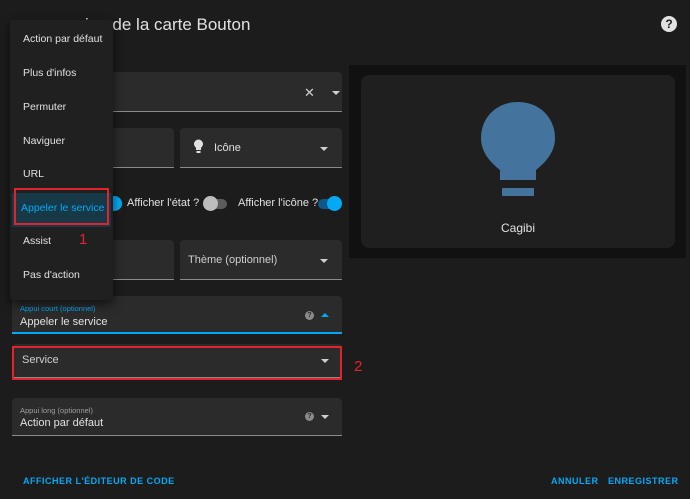 Image resolution: width=690 pixels, height=499 pixels. Describe the element at coordinates (215, 203) in the screenshot. I see `show-state-toggle` at that location.